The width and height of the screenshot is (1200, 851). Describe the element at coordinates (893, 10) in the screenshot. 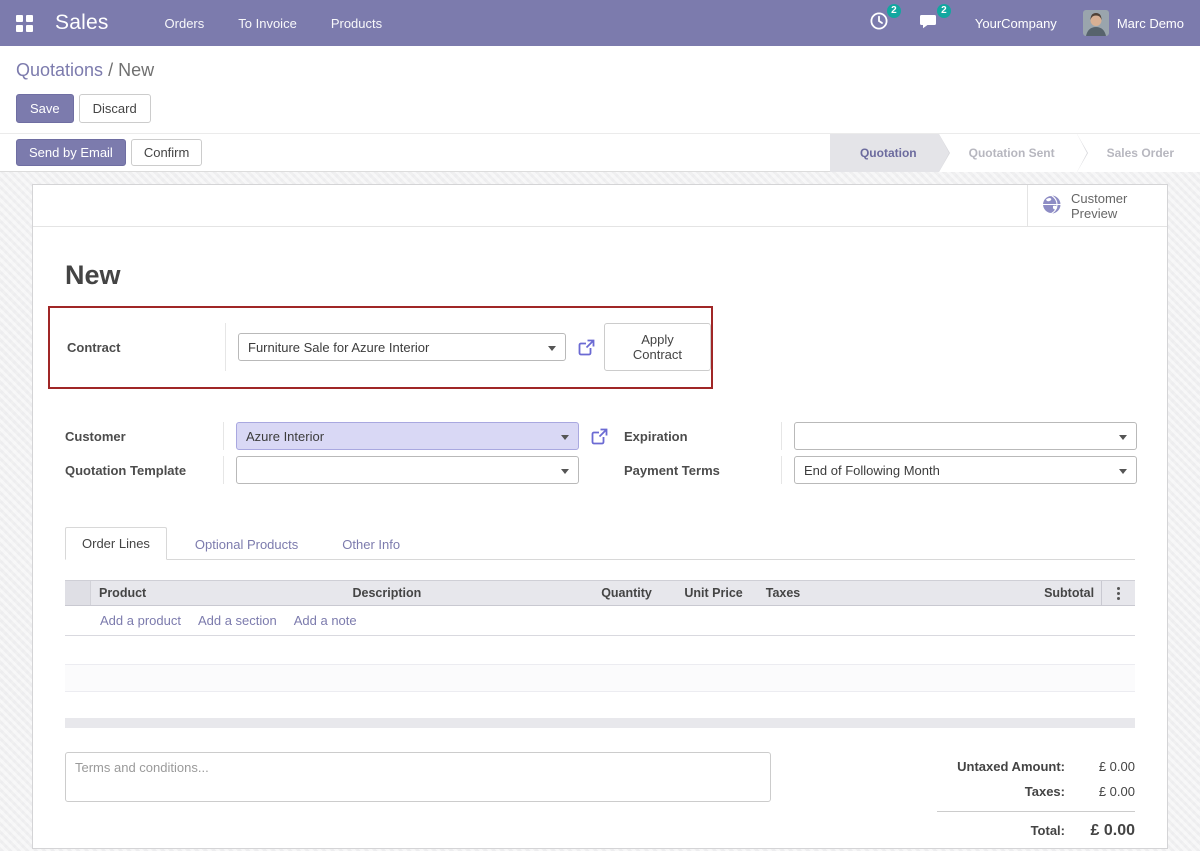

I see `activities-badge: 2` at that location.